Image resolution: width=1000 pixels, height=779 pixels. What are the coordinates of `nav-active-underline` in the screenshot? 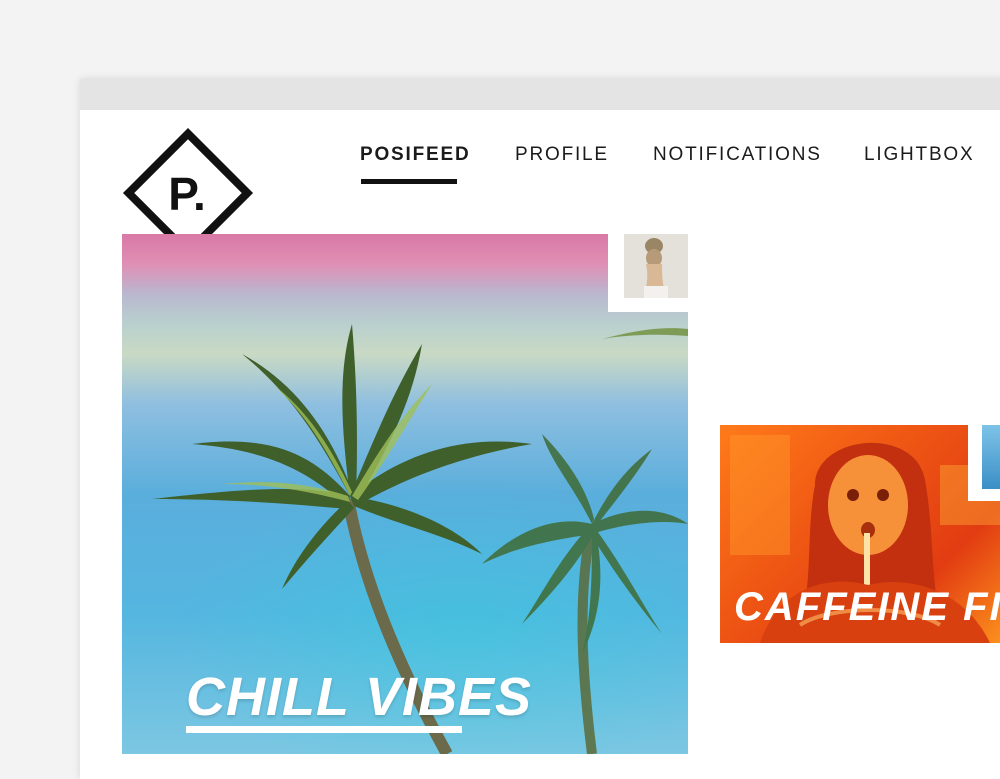 It's located at (409, 181).